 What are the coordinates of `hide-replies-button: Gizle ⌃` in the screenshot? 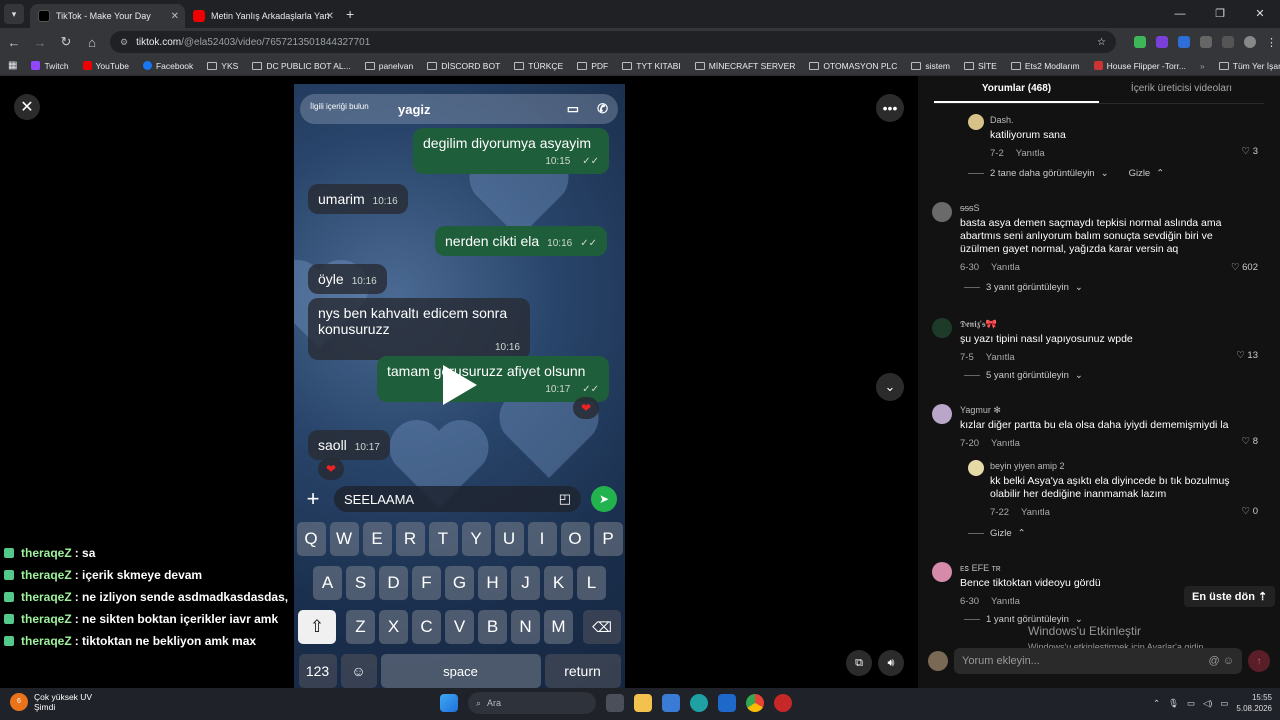 It's located at (997, 533).